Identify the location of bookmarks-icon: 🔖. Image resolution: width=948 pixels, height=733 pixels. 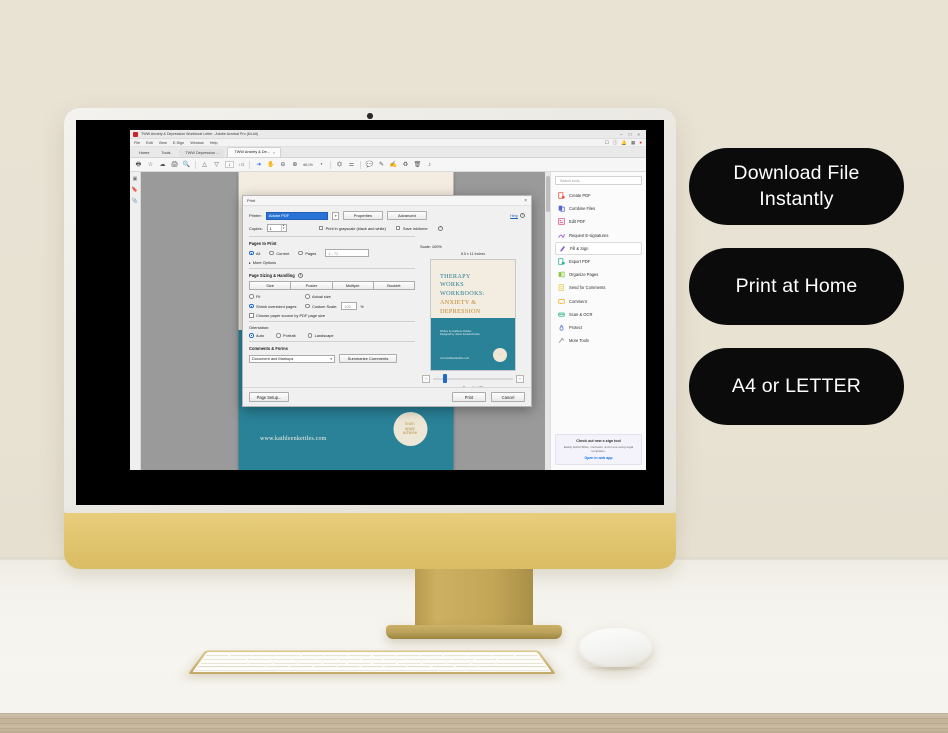
(135, 190).